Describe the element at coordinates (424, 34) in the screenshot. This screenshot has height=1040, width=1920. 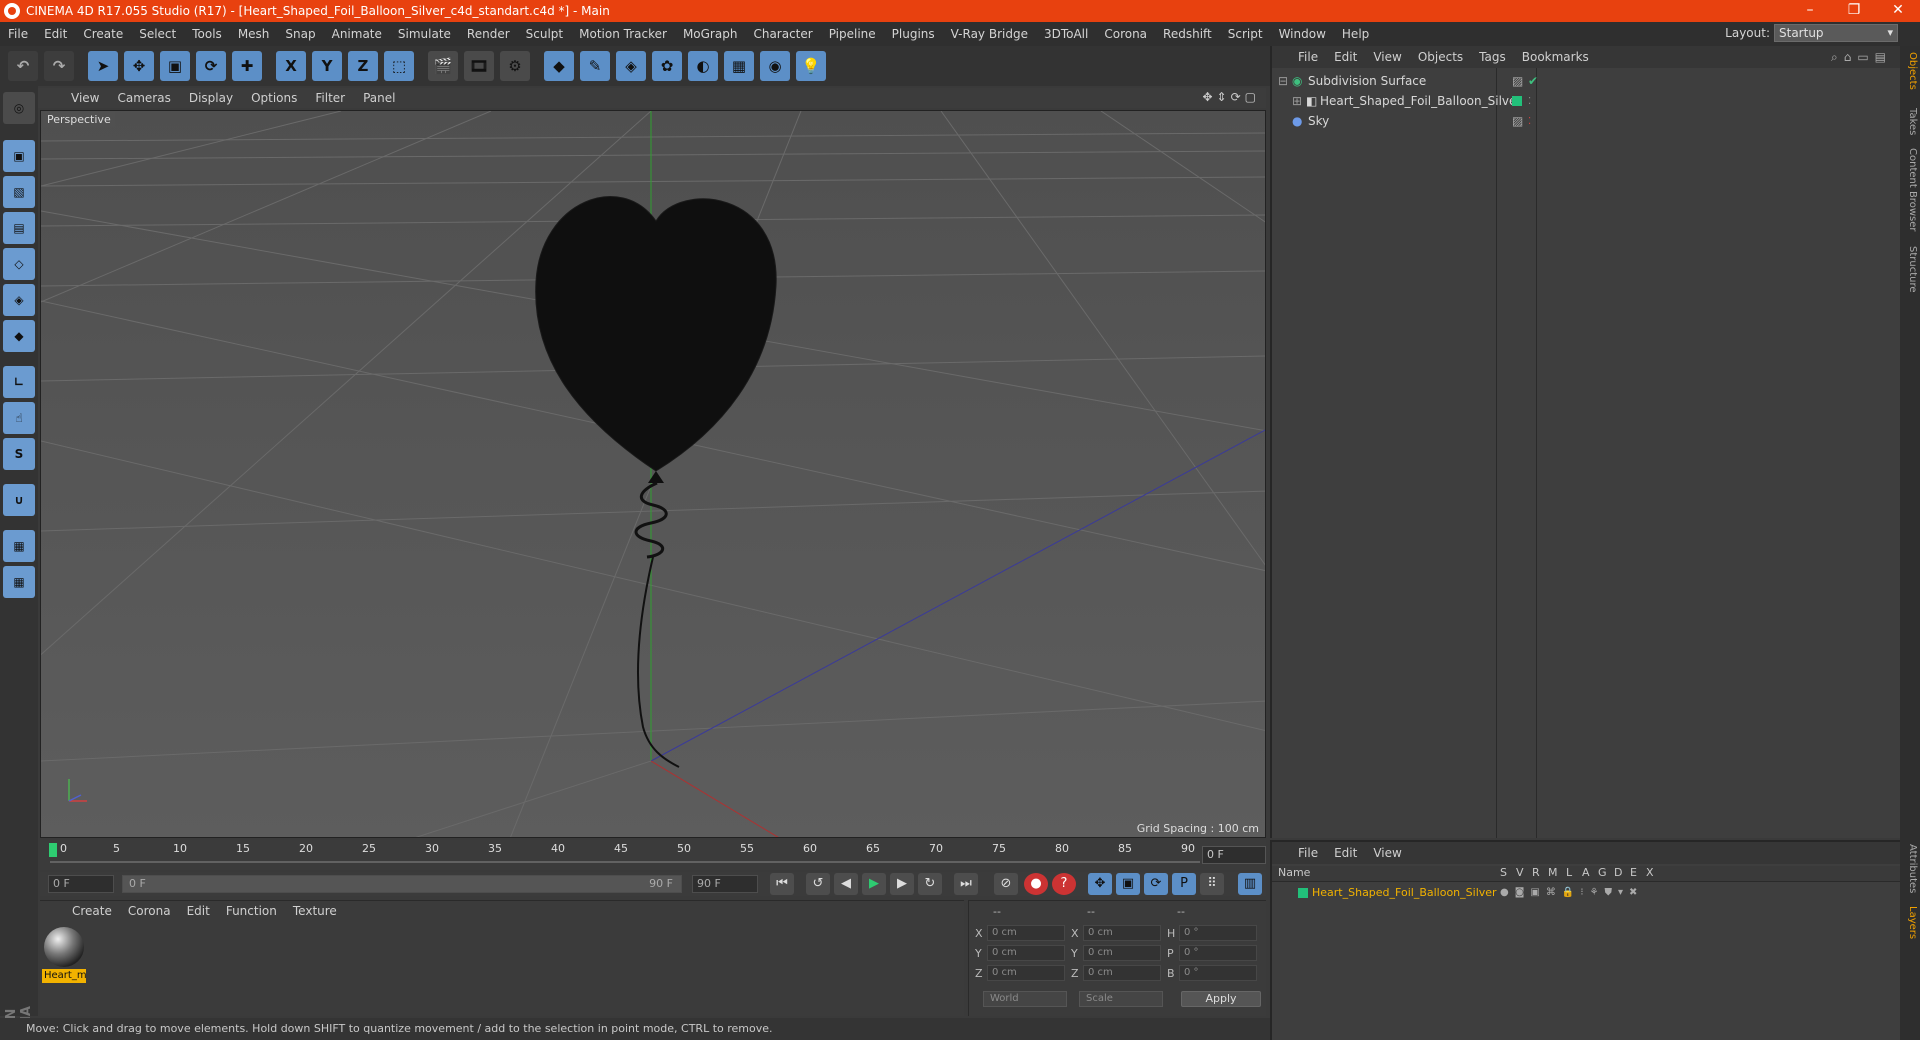
I see `menu-simulate: Simulate` at that location.